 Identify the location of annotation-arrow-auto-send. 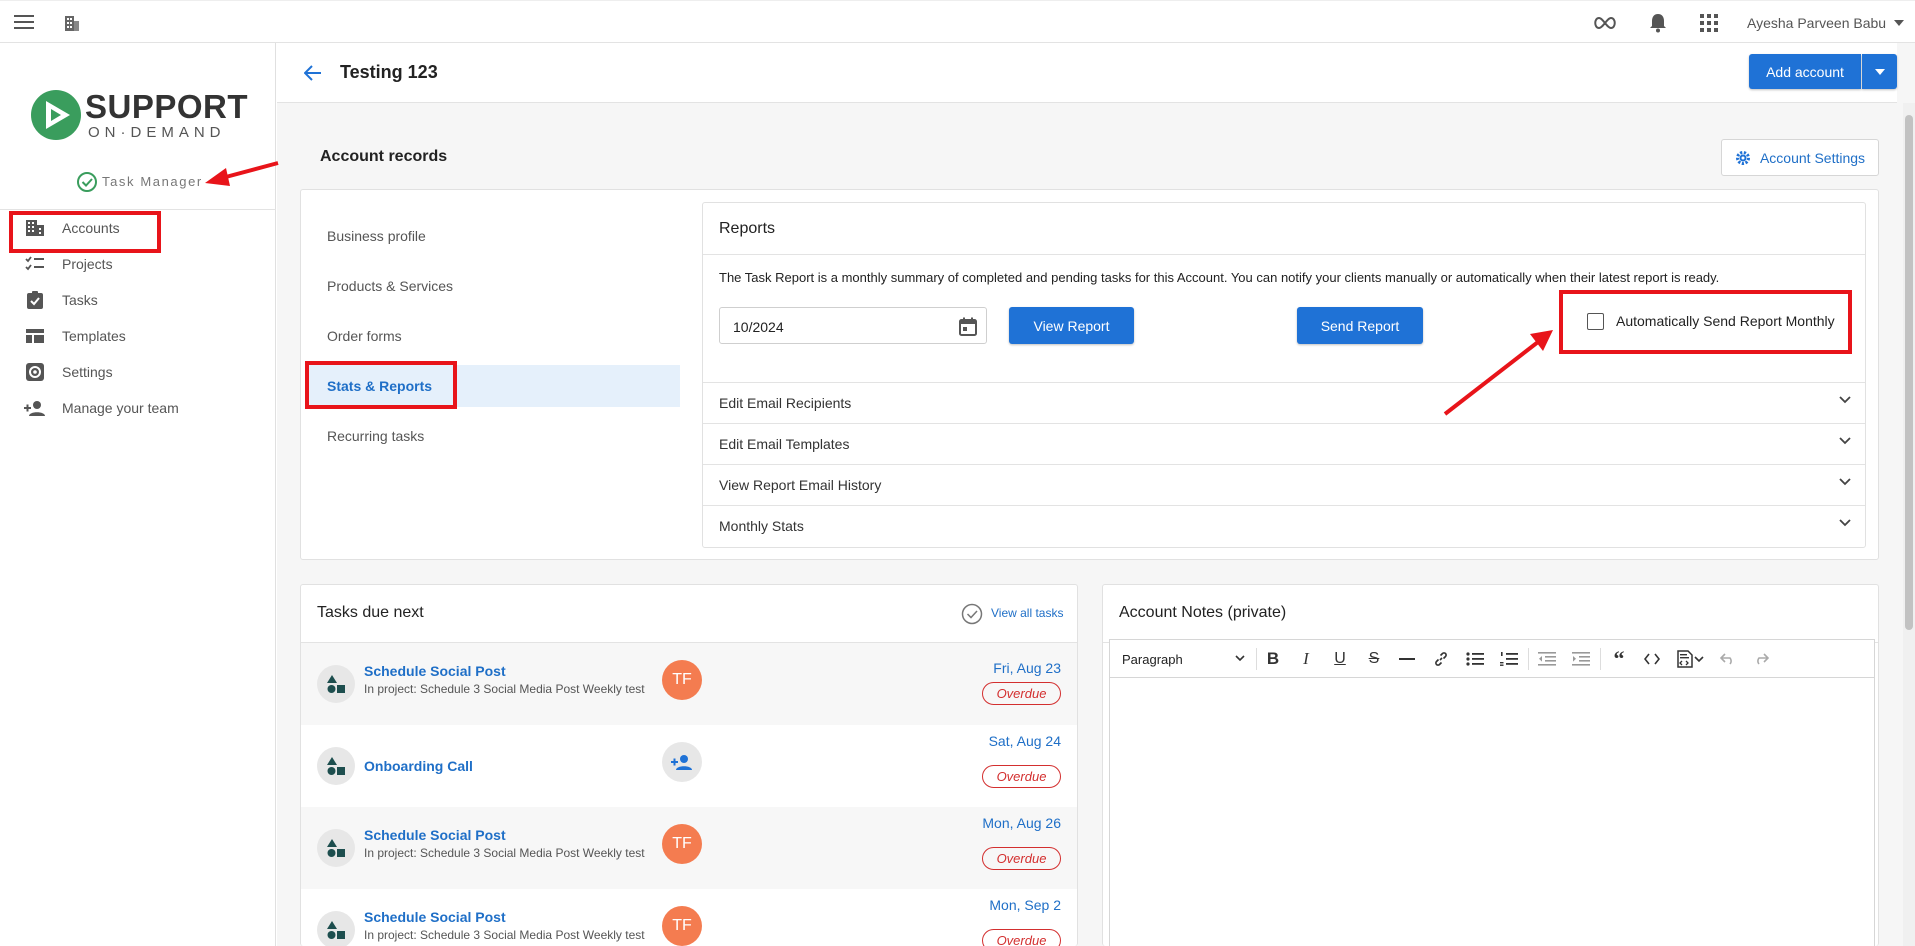
(1498, 373).